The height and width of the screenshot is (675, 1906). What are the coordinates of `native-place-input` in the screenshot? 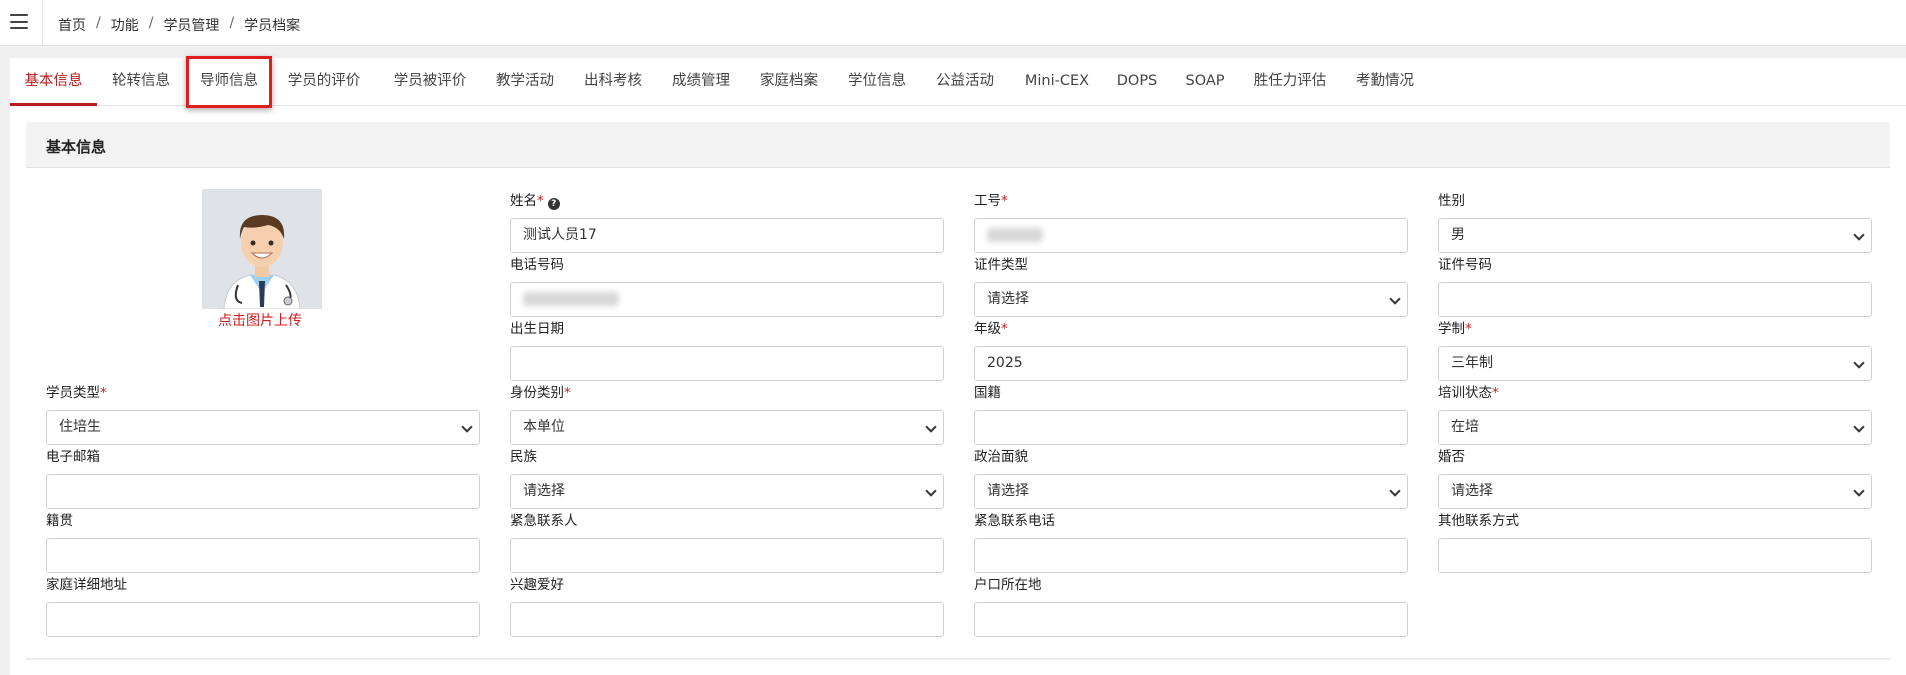 It's located at (263, 555).